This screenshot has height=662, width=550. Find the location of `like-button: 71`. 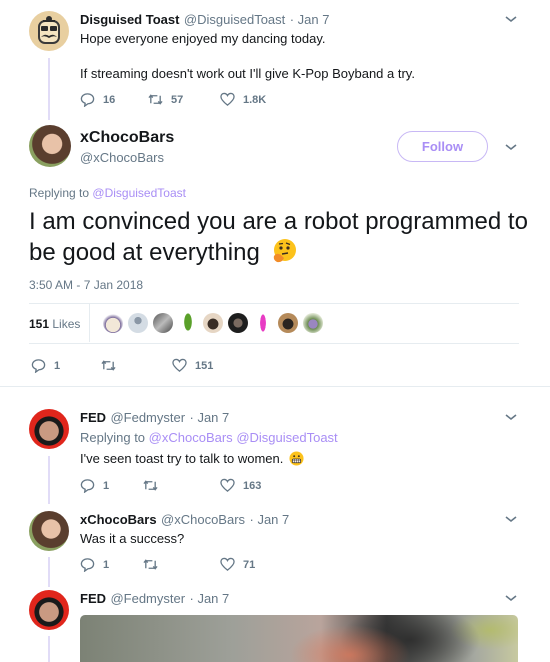

like-button: 71 is located at coordinates (237, 564).